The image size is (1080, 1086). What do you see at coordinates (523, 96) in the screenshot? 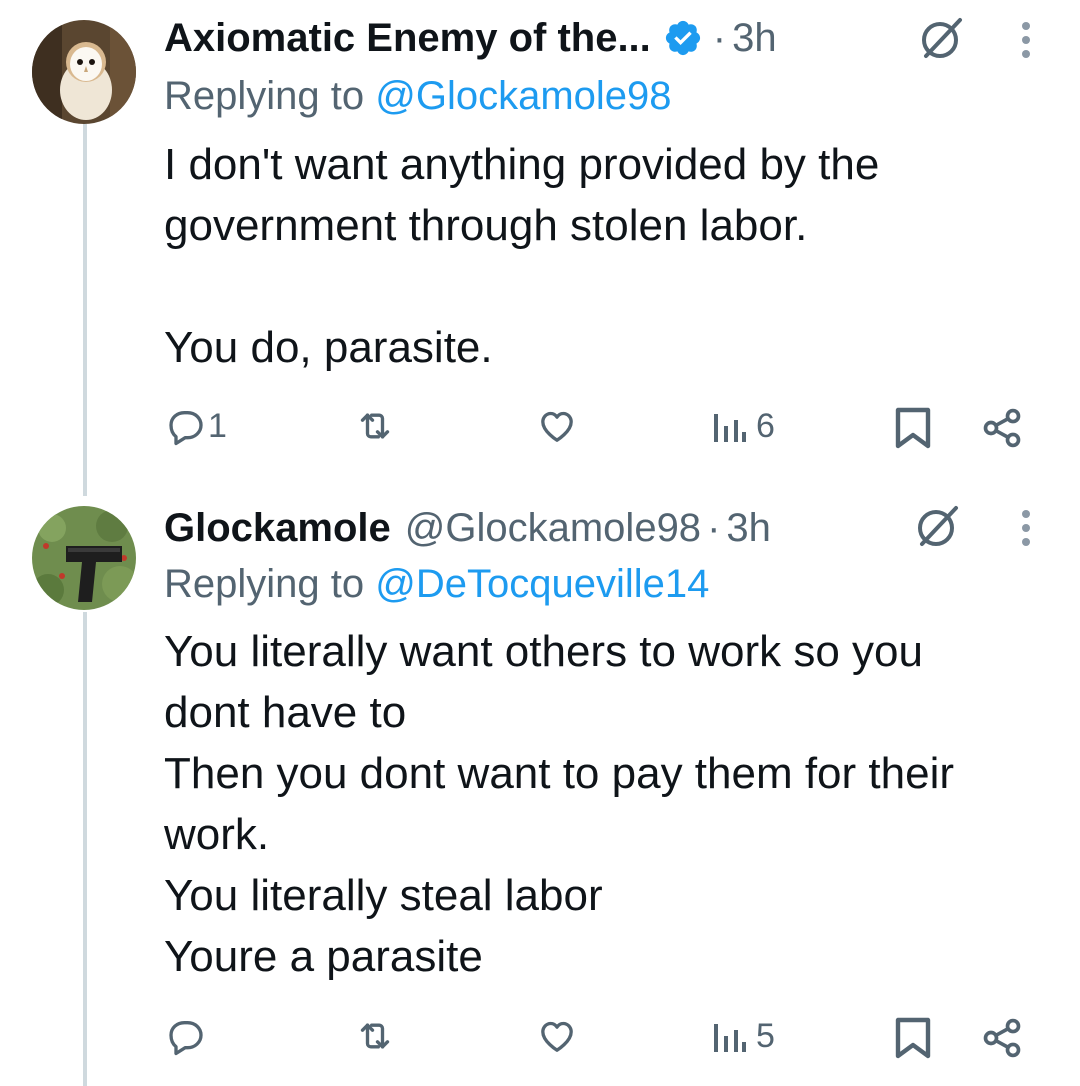
I see `replying-to-mention: @Glockamole98` at bounding box center [523, 96].